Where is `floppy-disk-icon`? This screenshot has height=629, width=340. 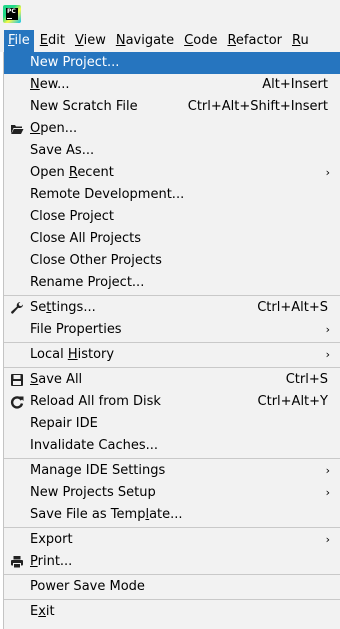
floppy-disk-icon is located at coordinates (17, 380).